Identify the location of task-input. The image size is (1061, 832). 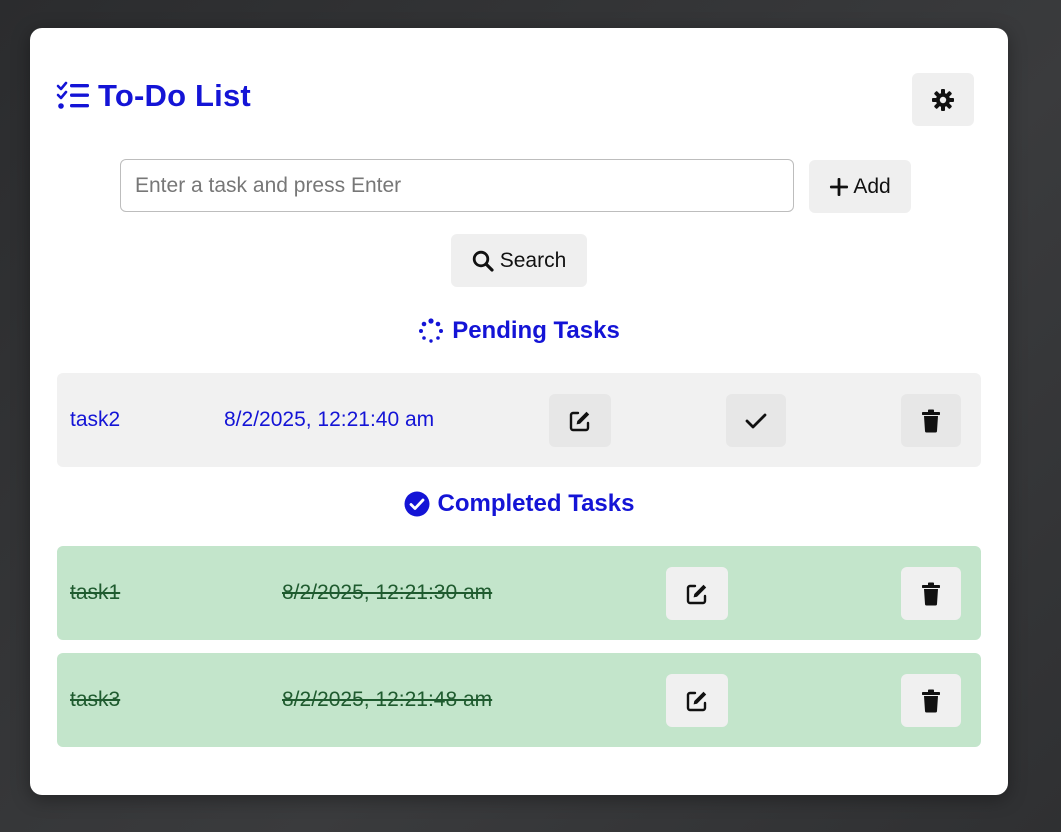
(457, 185).